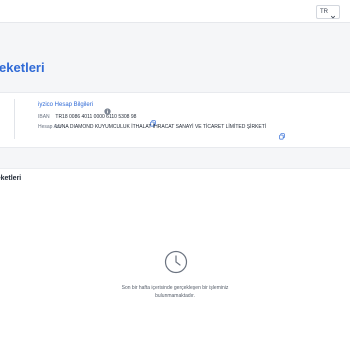 The image size is (350, 351). I want to click on divider, so click(14, 119).